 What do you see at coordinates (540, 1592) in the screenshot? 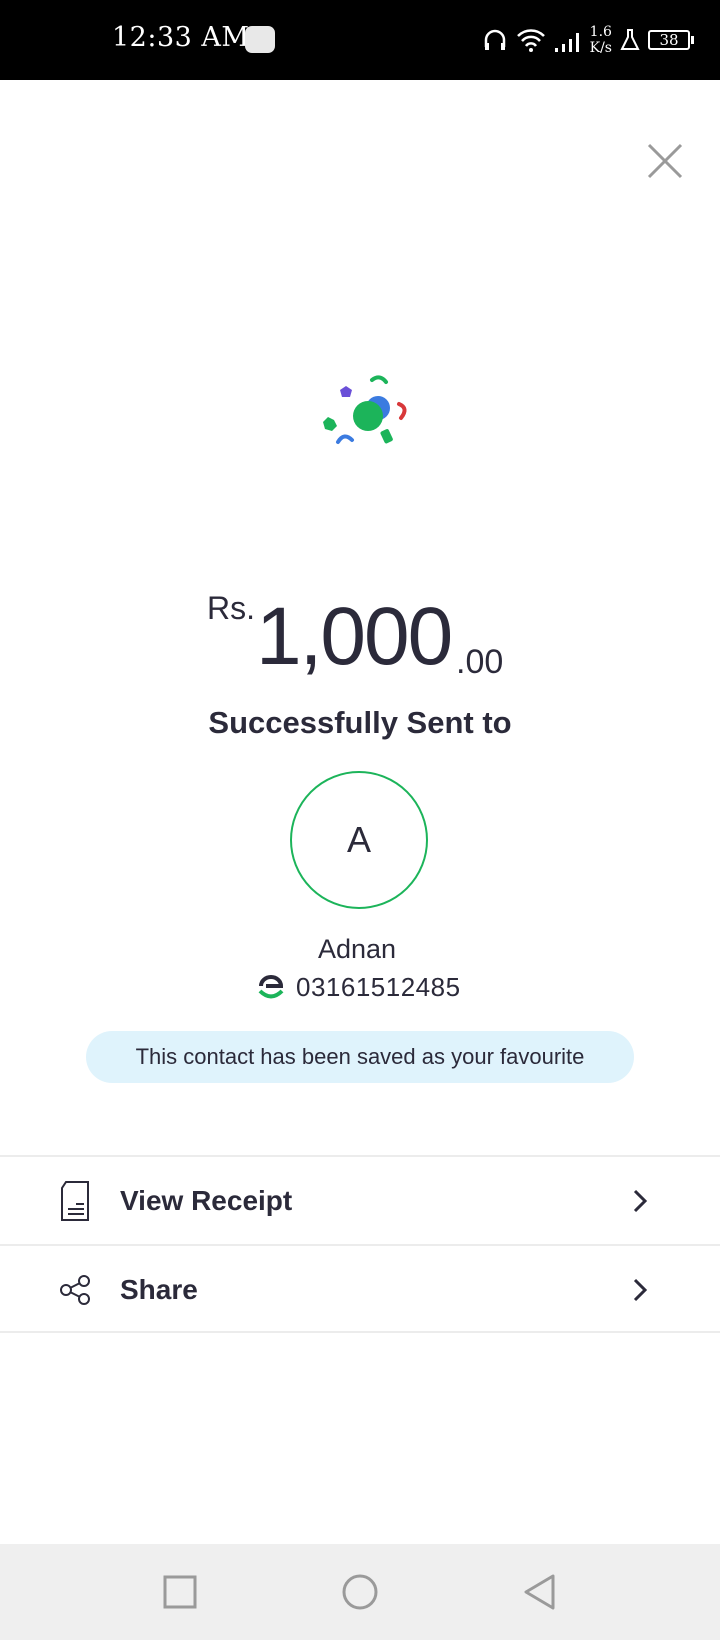
I see `back-triangle-icon` at bounding box center [540, 1592].